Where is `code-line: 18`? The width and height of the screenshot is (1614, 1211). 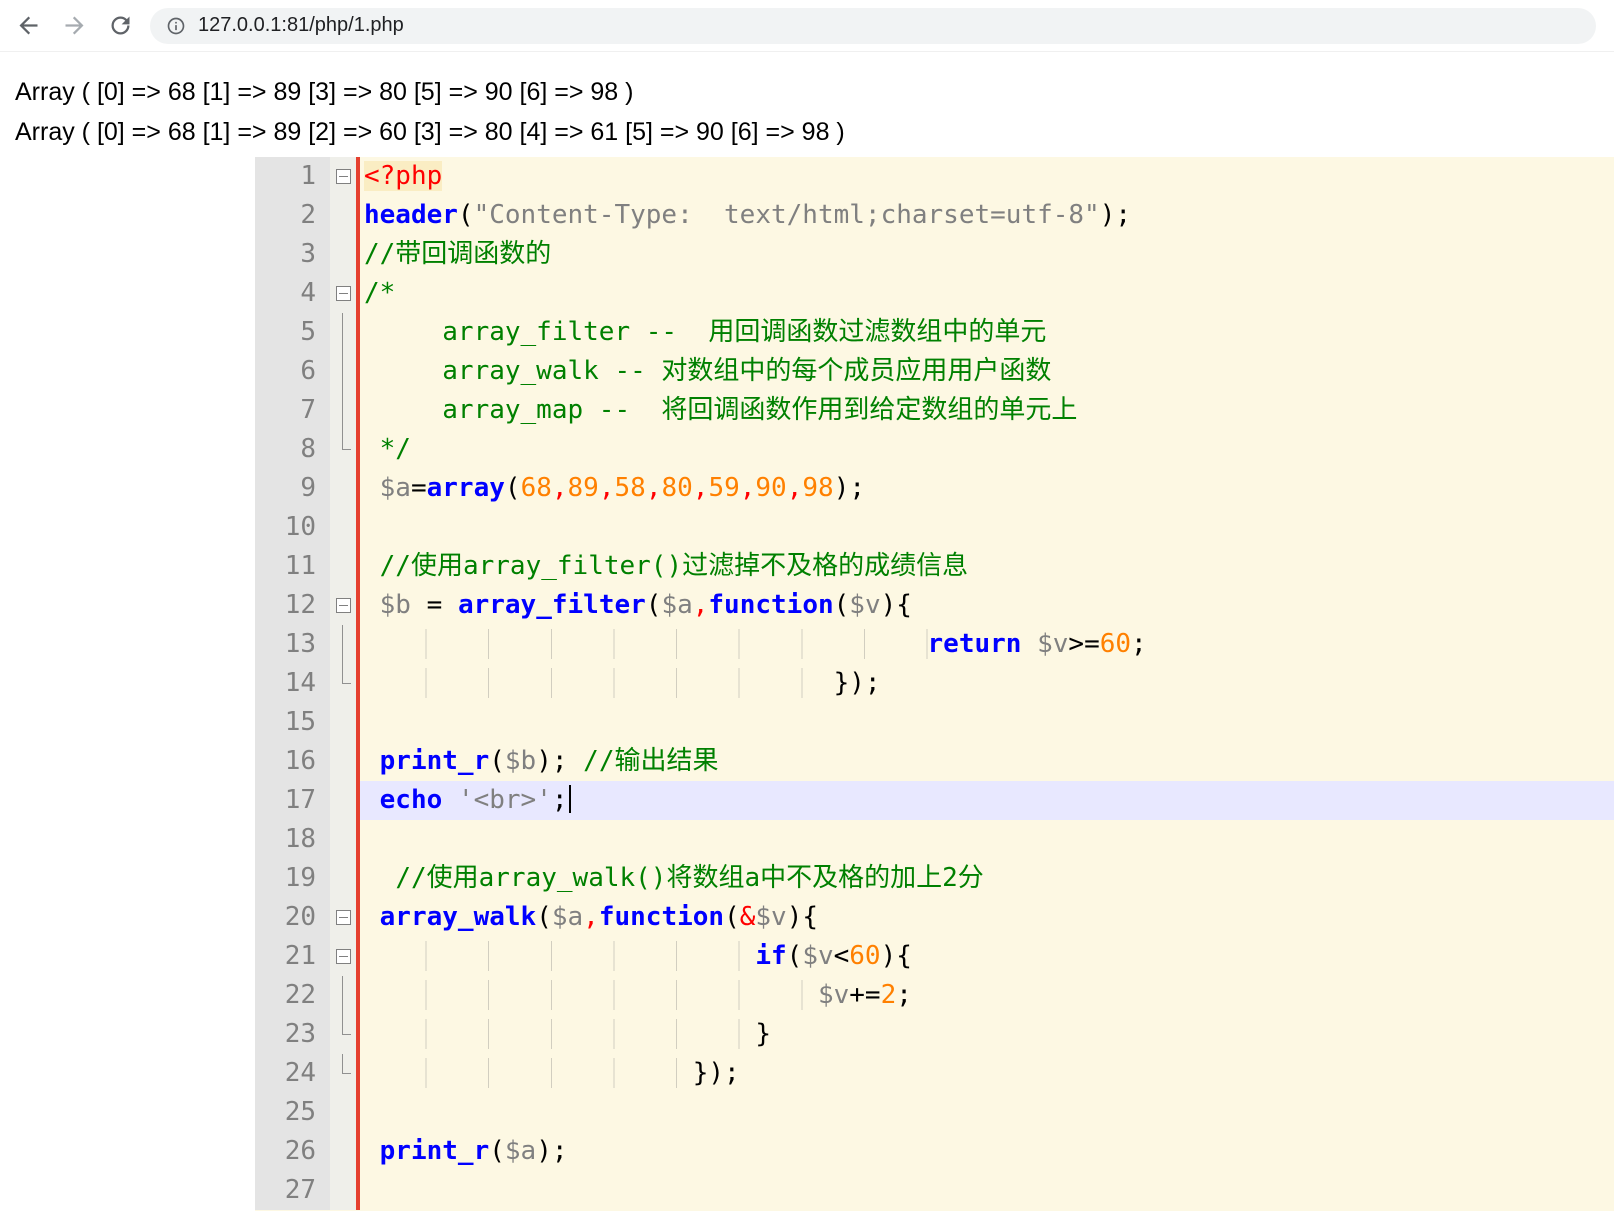
code-line: 18 is located at coordinates (934, 839).